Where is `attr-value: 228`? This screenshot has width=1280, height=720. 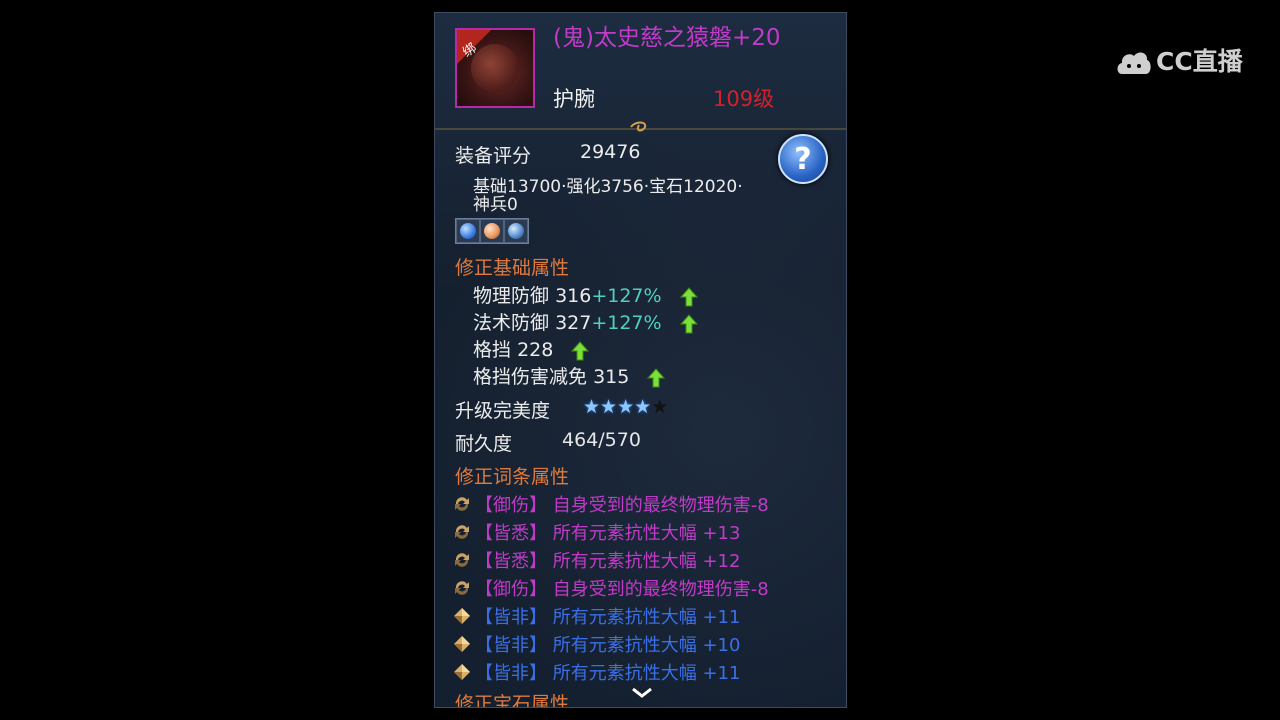
attr-value: 228 is located at coordinates (535, 350).